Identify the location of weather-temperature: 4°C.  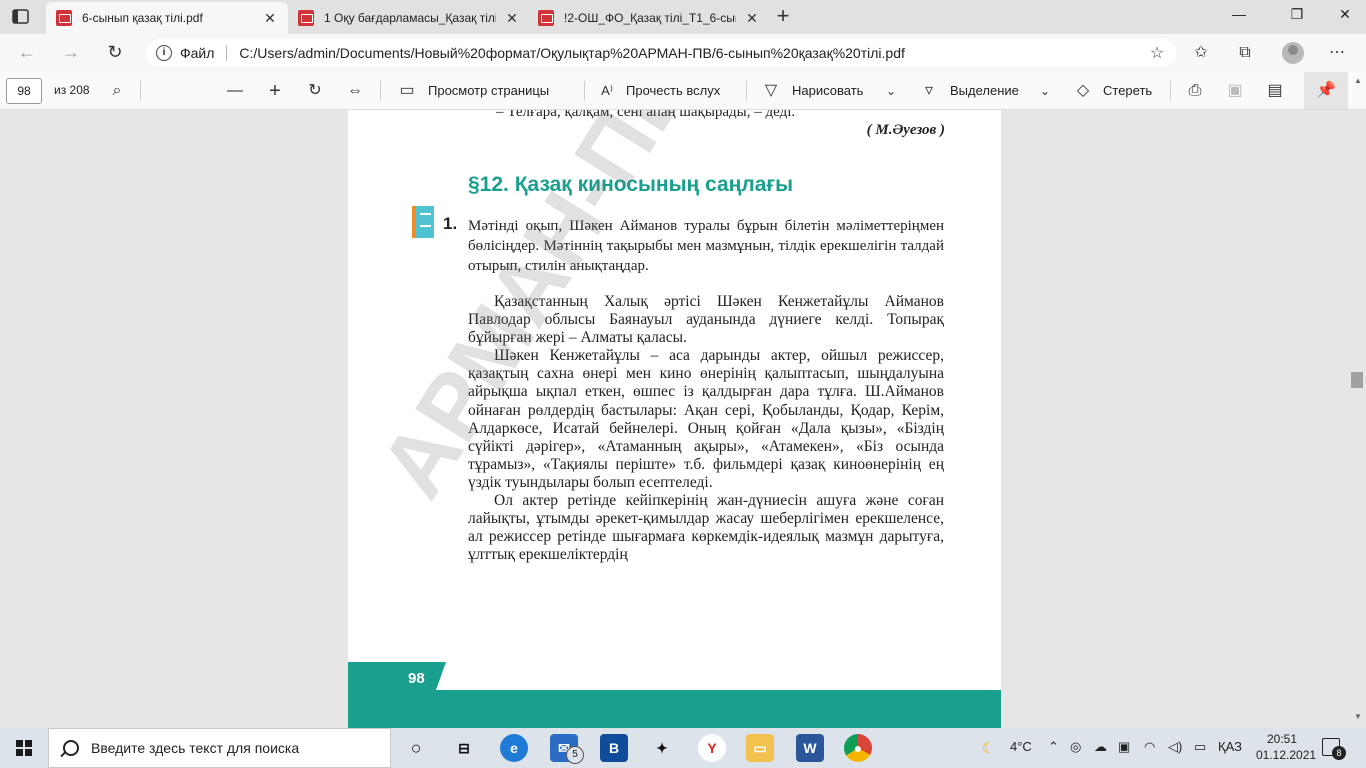
(1021, 746).